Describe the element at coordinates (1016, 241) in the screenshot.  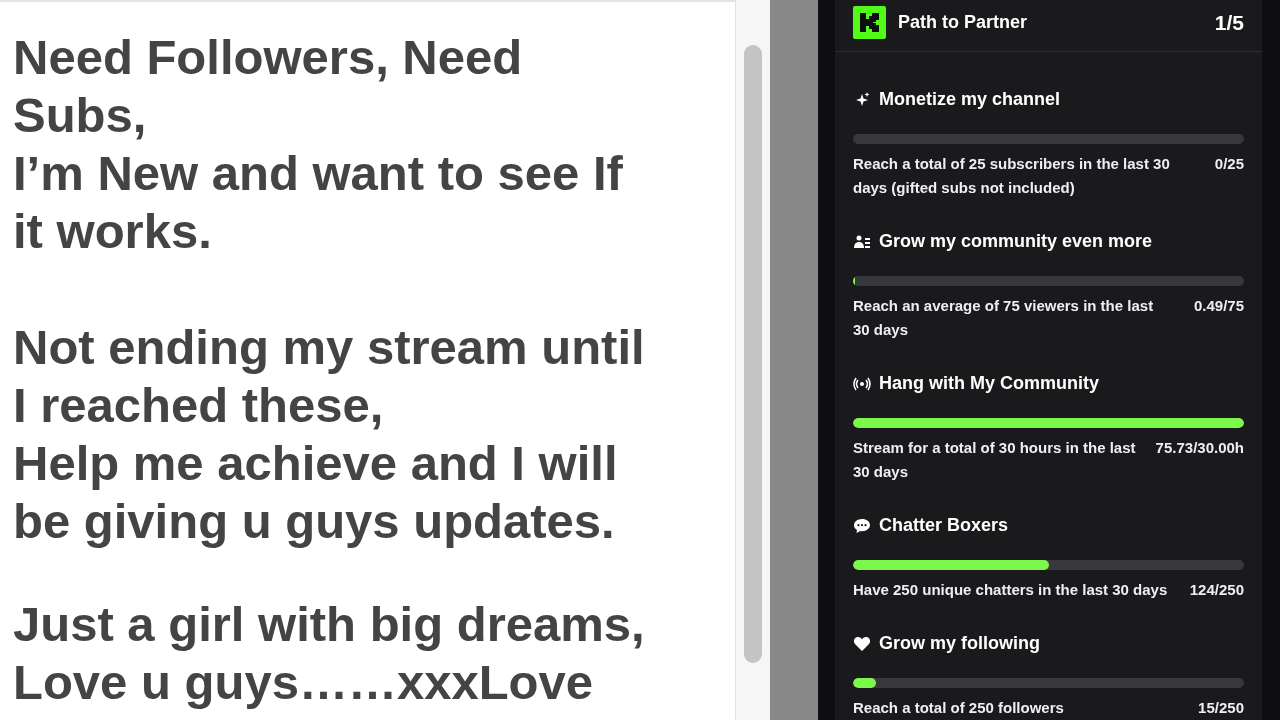
I see `goal-title: Grow my community even more` at that location.